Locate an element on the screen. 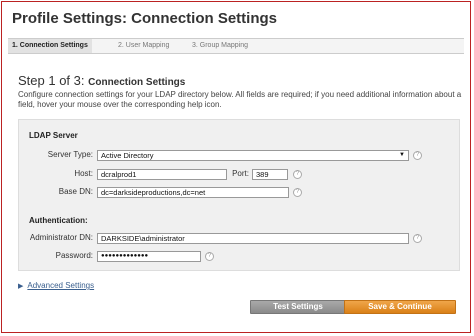  password-label: Password: is located at coordinates (74, 255).